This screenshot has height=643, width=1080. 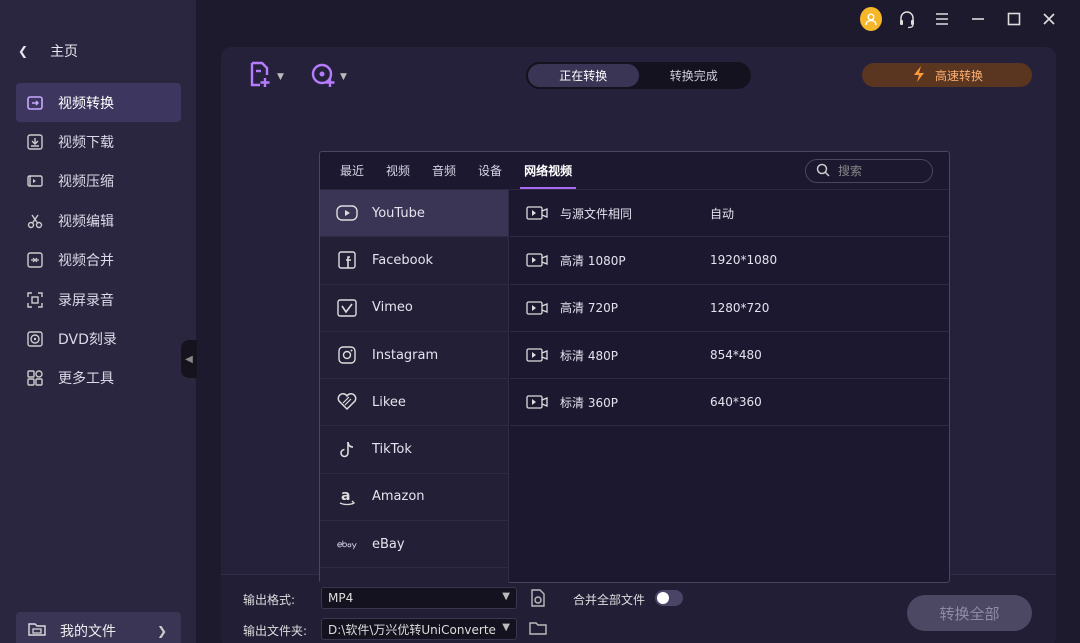 What do you see at coordinates (444, 170) in the screenshot?
I see `tab-audio: 音频` at bounding box center [444, 170].